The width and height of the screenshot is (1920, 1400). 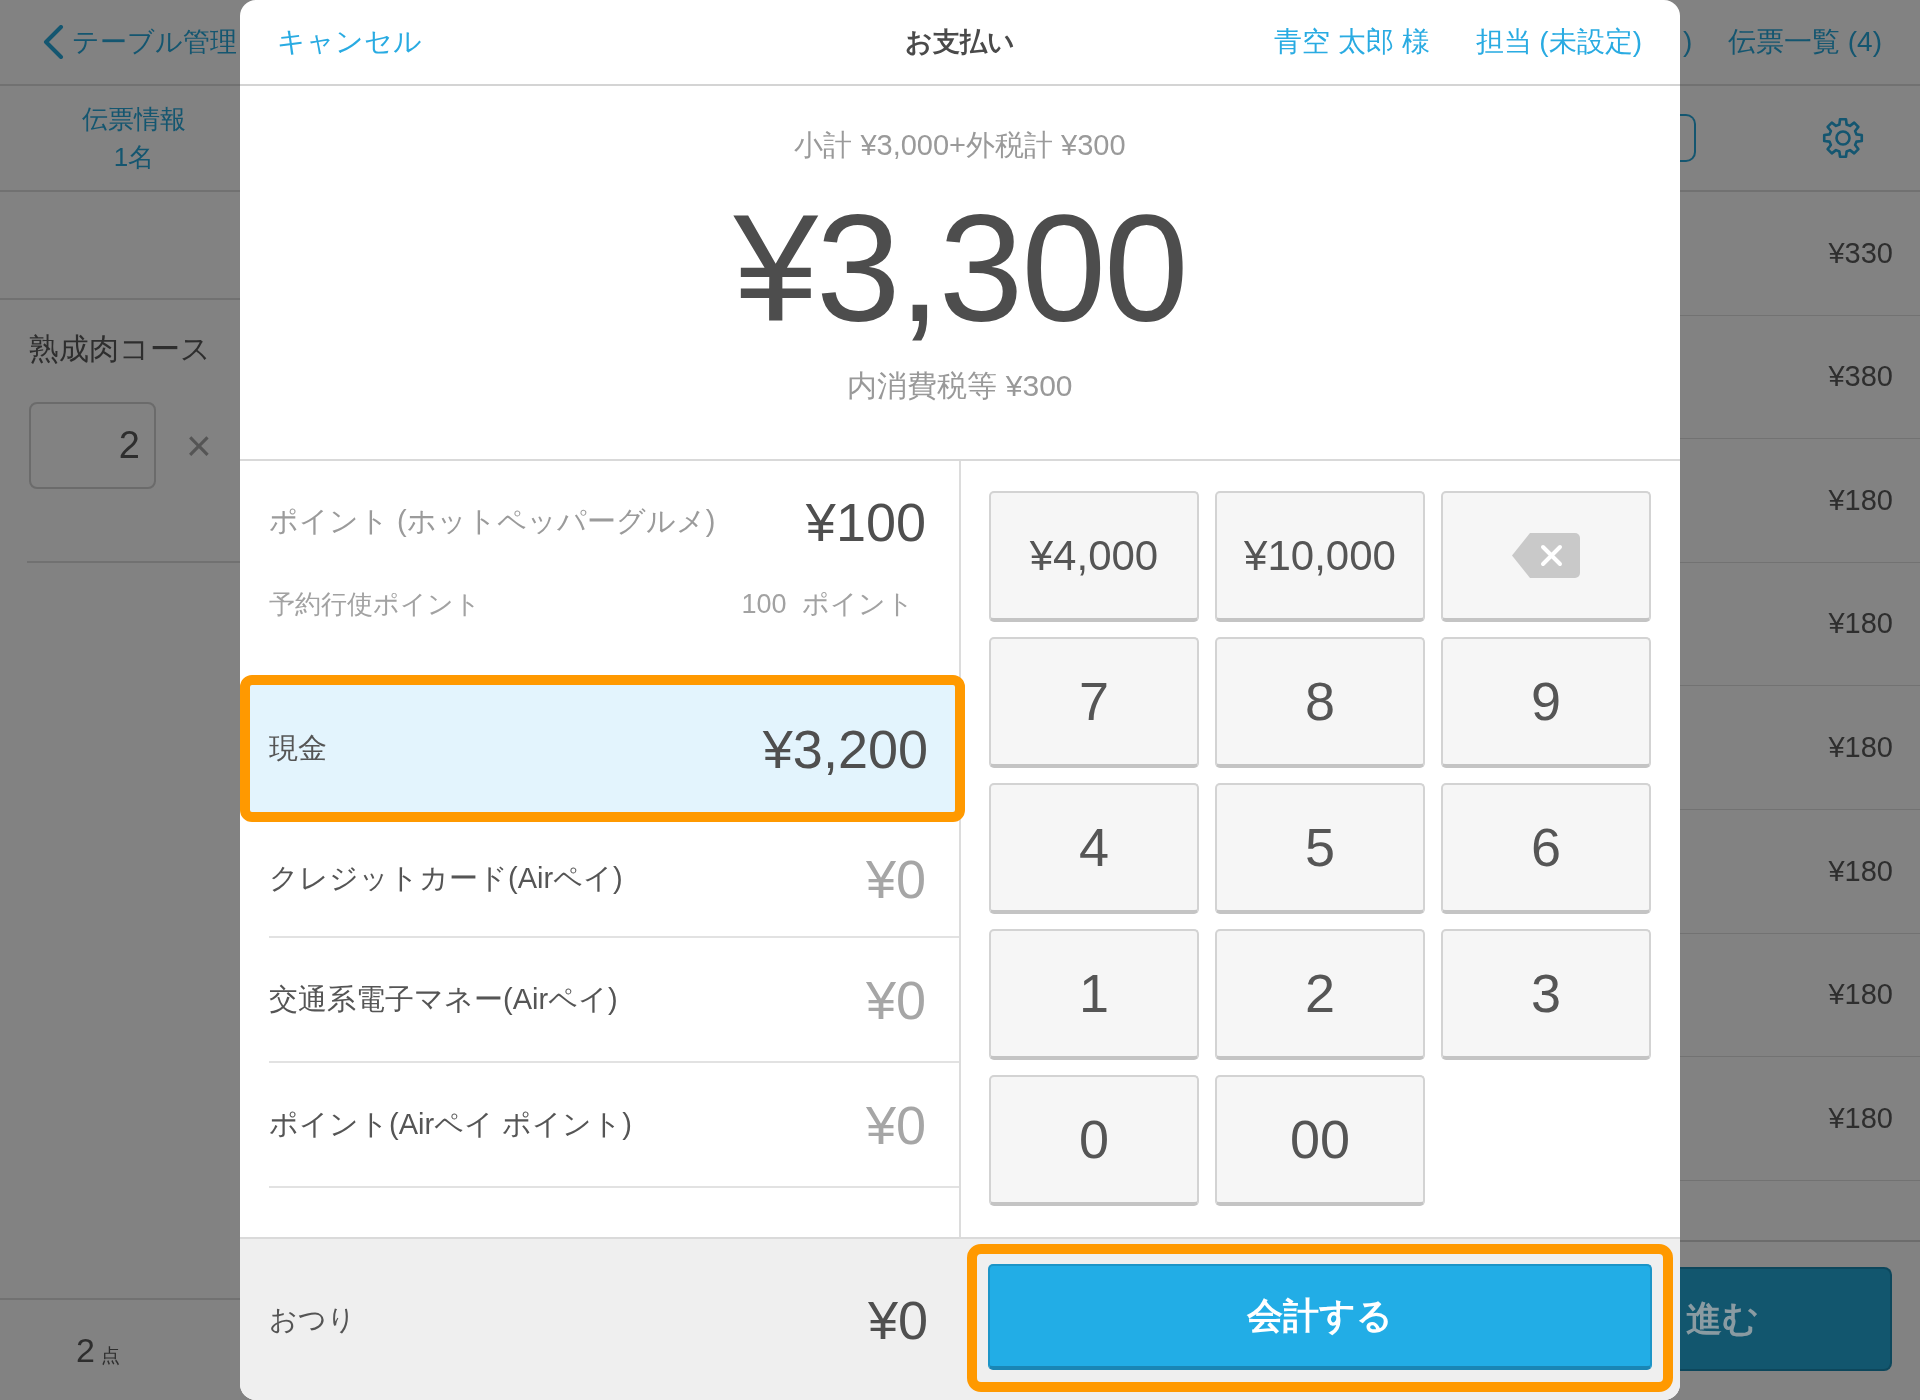 I want to click on payment-method-label: クレジットカード(Airペイ), so click(x=446, y=879).